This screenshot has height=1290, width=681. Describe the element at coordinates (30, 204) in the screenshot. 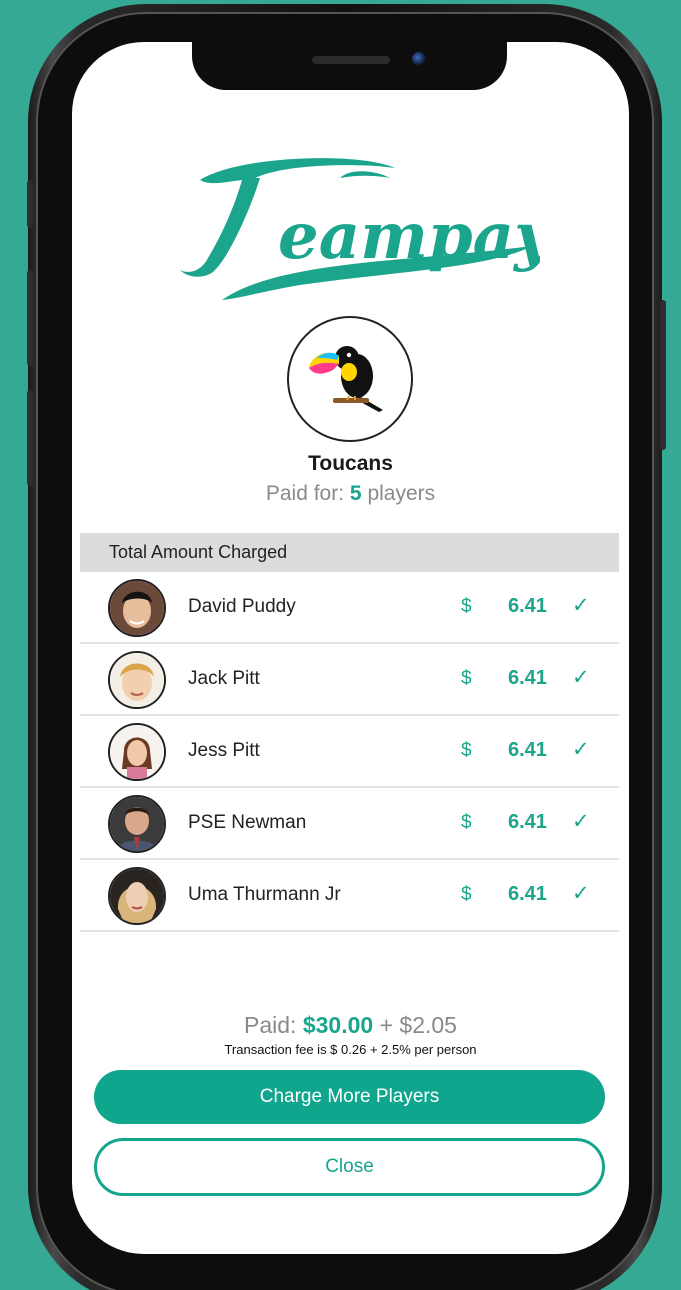

I see `phone-side-button` at that location.